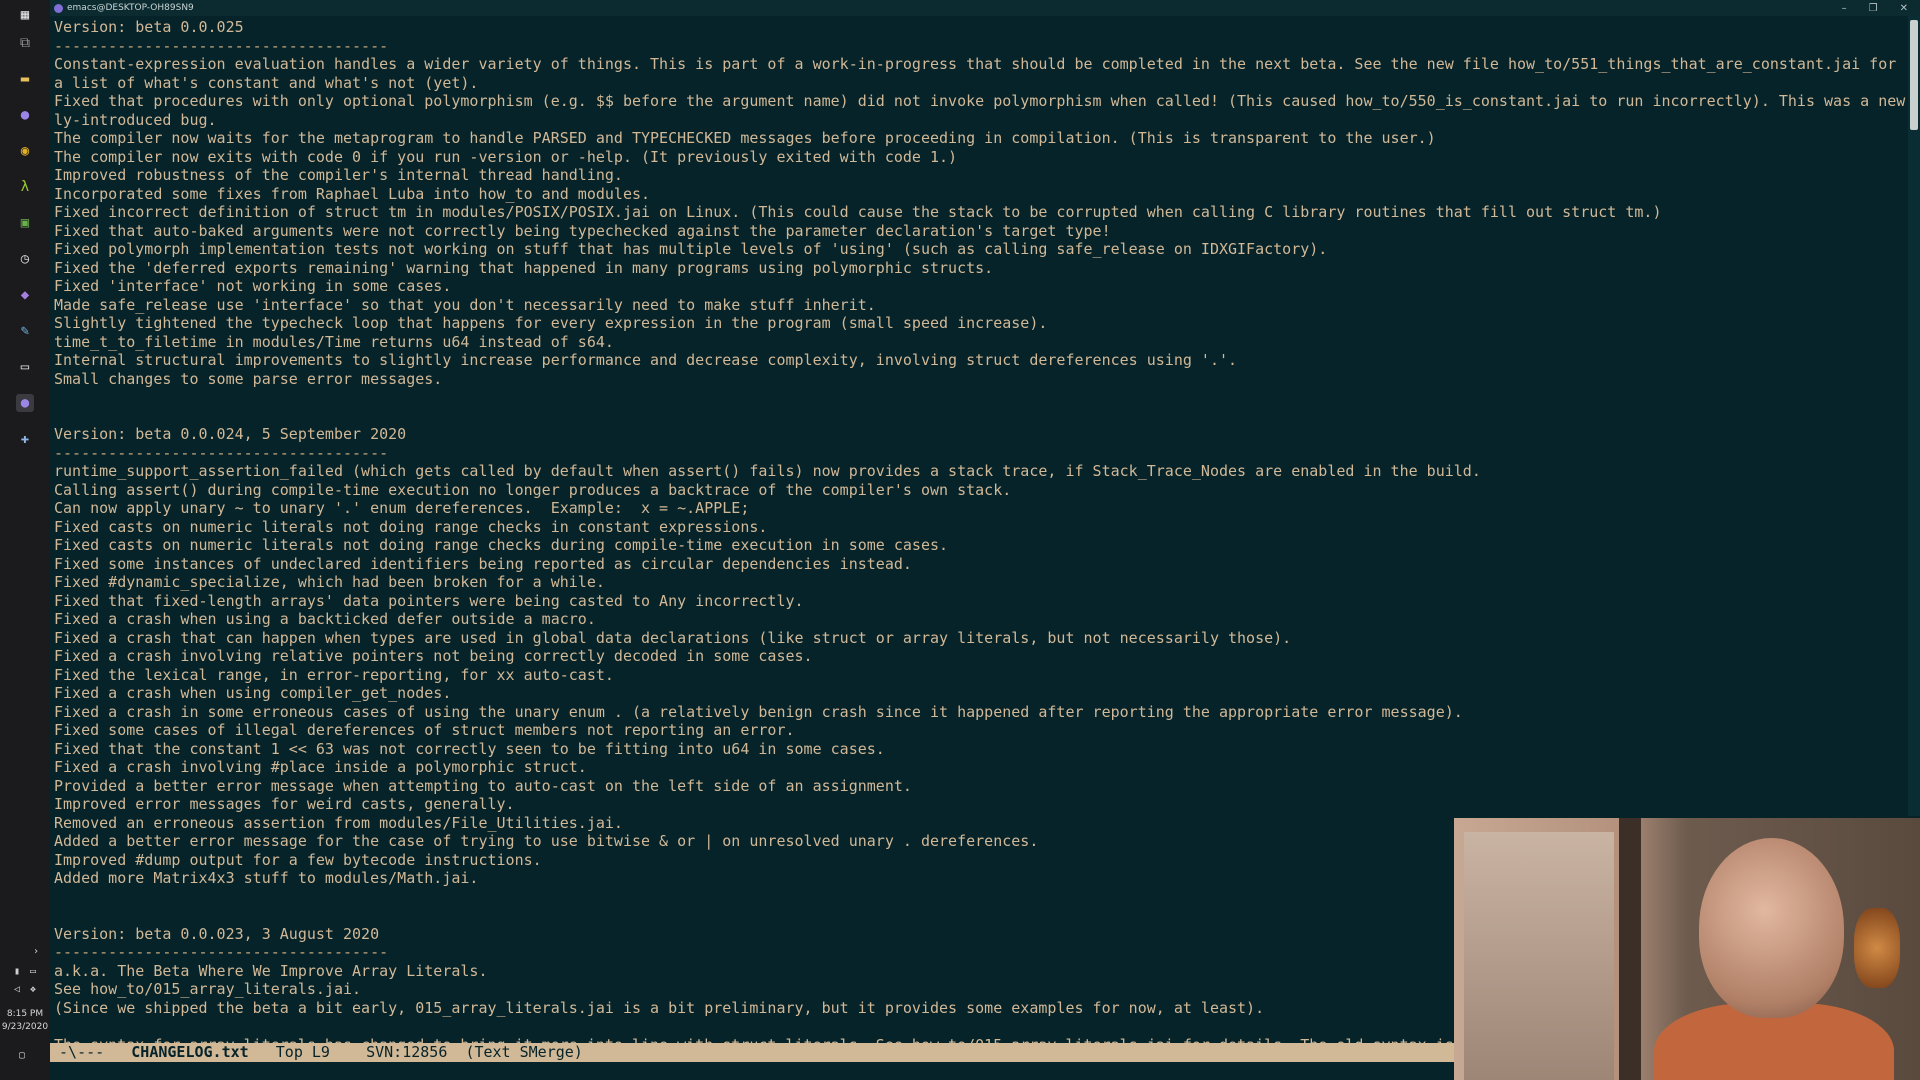 The image size is (1920, 1080). Describe the element at coordinates (1914, 416) in the screenshot. I see `vertical-scrollbar` at that location.